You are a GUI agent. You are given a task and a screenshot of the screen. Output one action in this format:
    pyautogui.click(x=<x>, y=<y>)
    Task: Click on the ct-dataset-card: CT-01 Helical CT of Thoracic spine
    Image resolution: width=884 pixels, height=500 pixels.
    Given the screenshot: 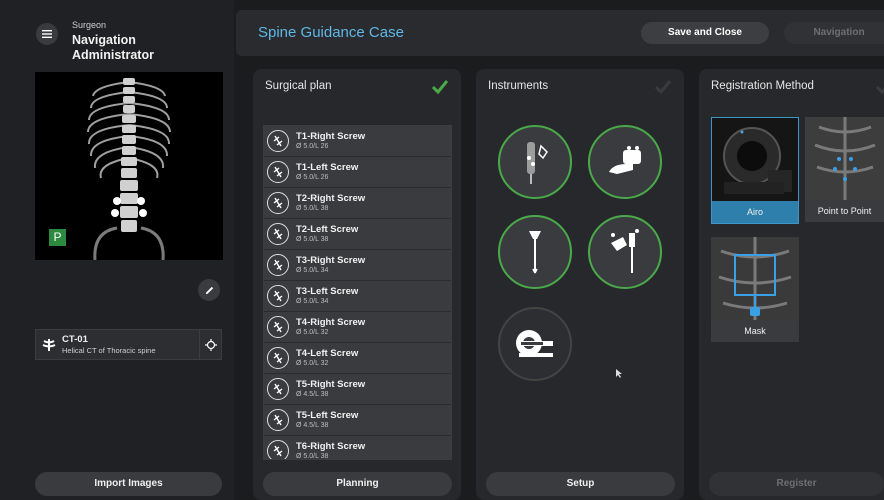 What is the action you would take?
    pyautogui.click(x=128, y=344)
    